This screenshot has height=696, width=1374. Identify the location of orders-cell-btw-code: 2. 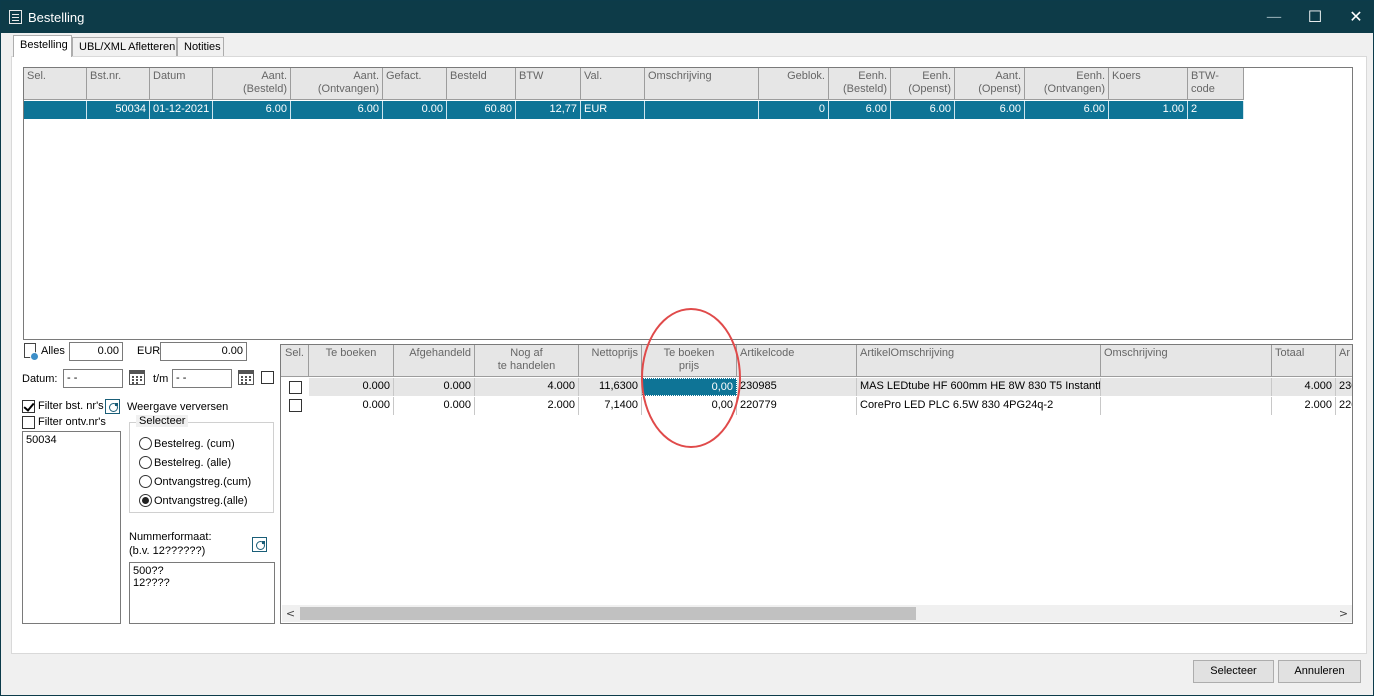
(1216, 110).